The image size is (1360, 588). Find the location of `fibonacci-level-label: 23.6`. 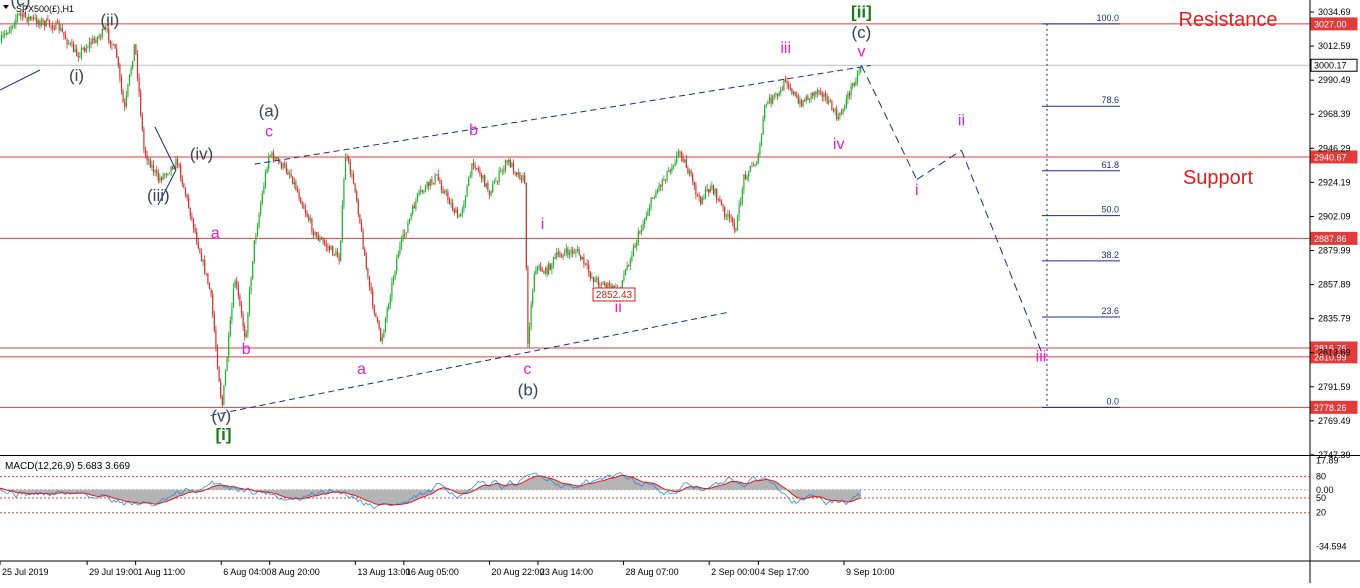

fibonacci-level-label: 23.6 is located at coordinates (1110, 311).